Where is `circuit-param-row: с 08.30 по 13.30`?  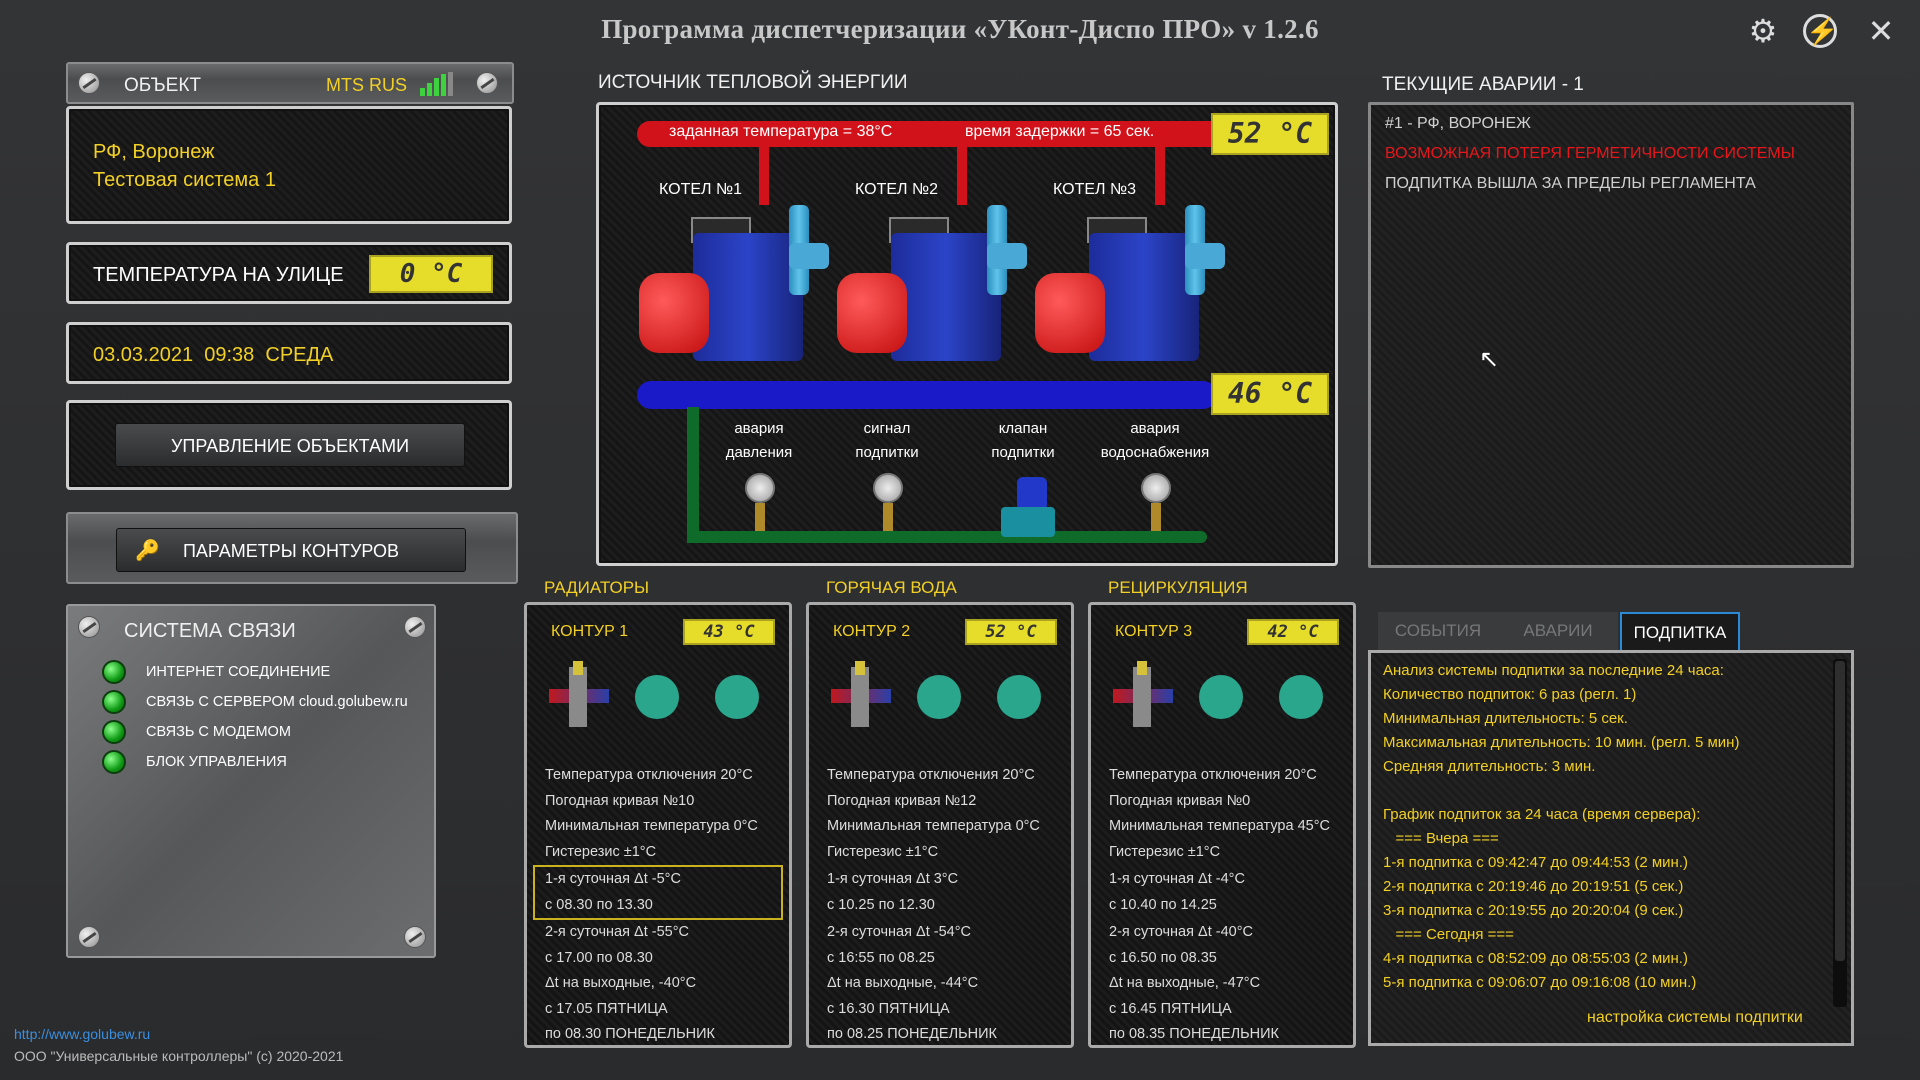
circuit-param-row: с 08.30 по 13.30 is located at coordinates (599, 904).